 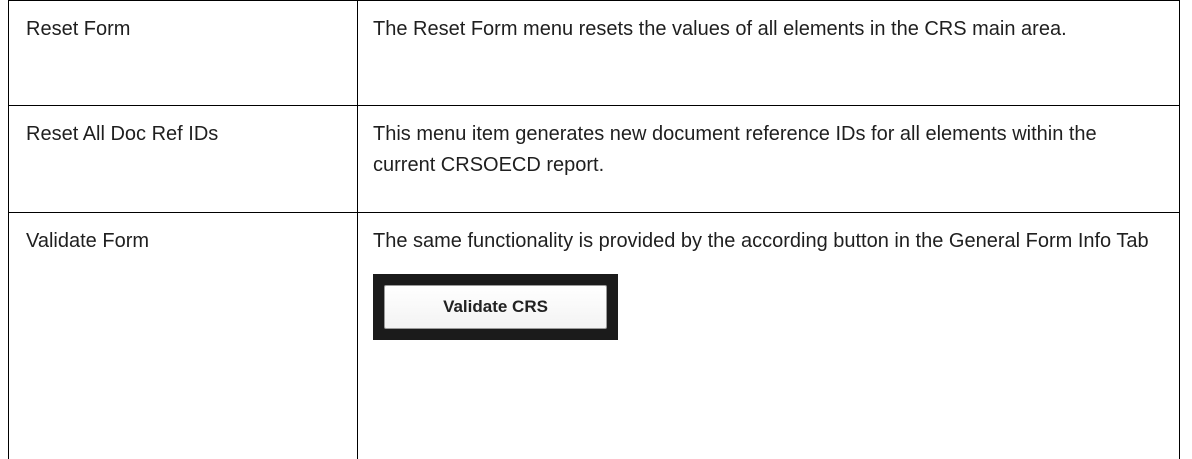 What do you see at coordinates (183, 159) in the screenshot?
I see `term-cell-reset-doc-ref-ids: Reset All Doc Ref IDs` at bounding box center [183, 159].